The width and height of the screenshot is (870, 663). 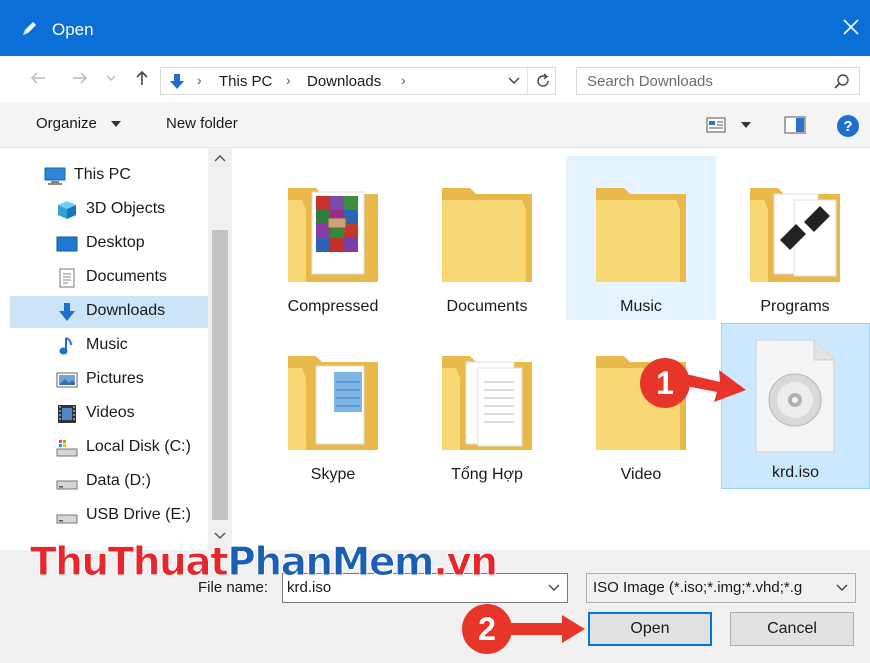 I want to click on nav-scrollbar, so click(x=220, y=349).